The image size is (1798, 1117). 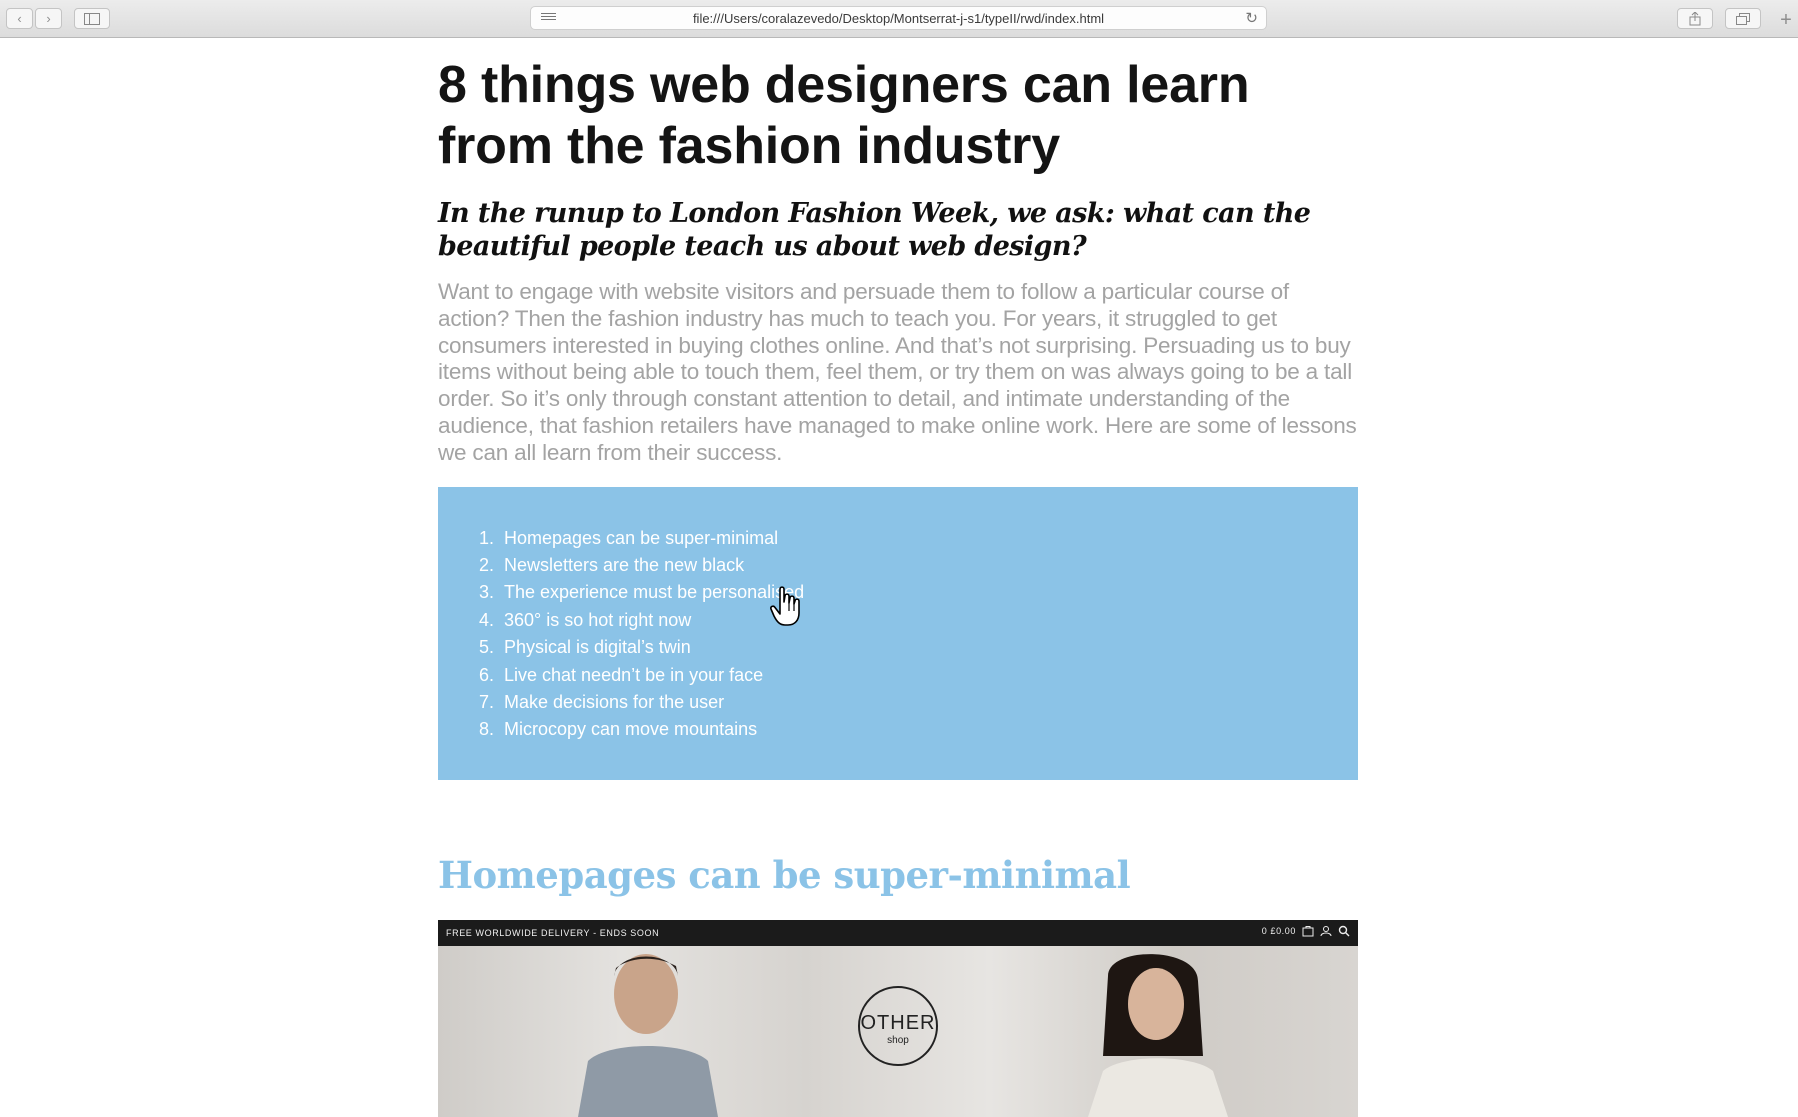 I want to click on new-tab-icon: +, so click(x=1786, y=20).